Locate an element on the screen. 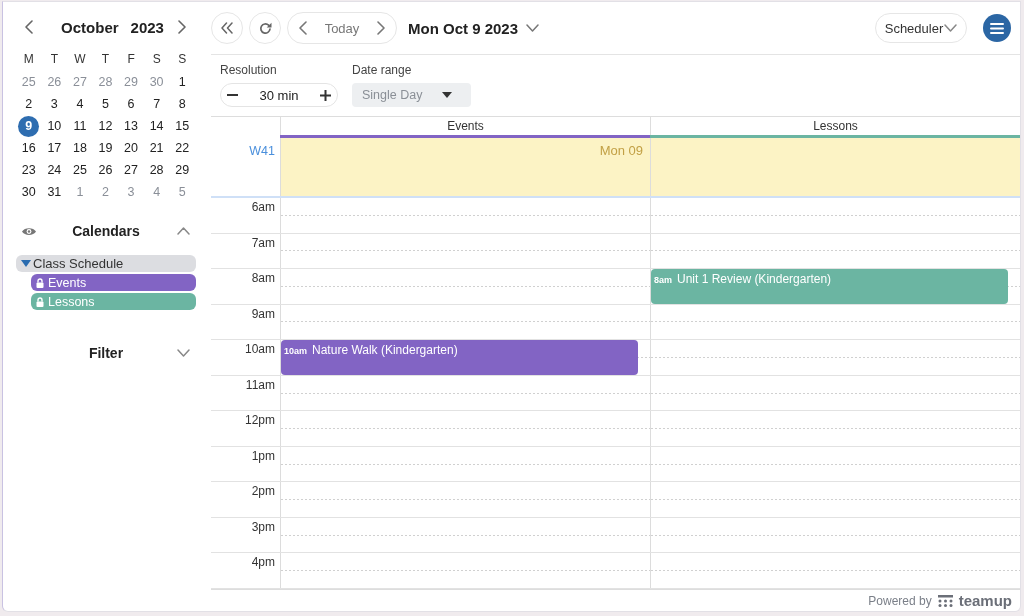 Image resolution: width=1024 pixels, height=616 pixels. chevron-up-icon is located at coordinates (183, 231).